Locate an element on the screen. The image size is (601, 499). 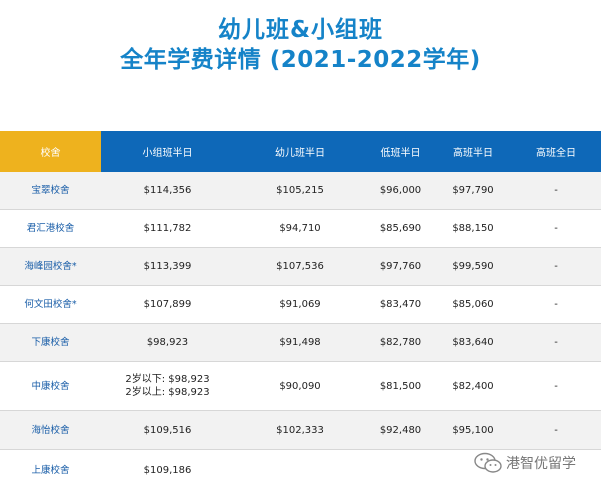
table-row: 海怡校舍 $109,516 $102,333 $92,480 $95,100 - is located at coordinates (300, 430).